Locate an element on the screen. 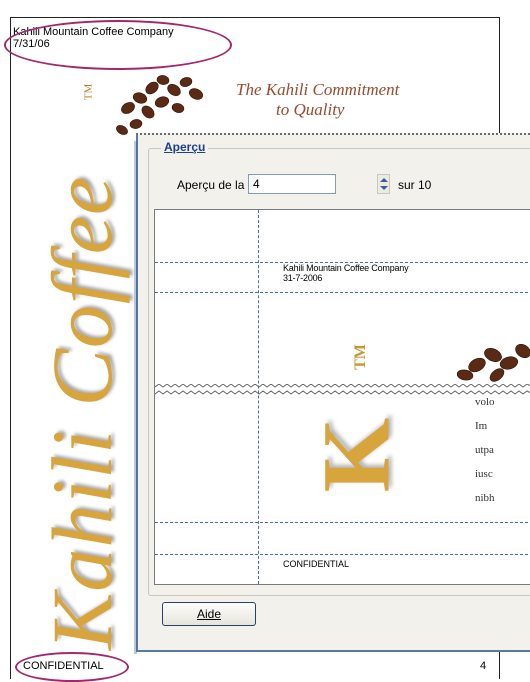 The image size is (530, 682). page-spinner is located at coordinates (383, 184).